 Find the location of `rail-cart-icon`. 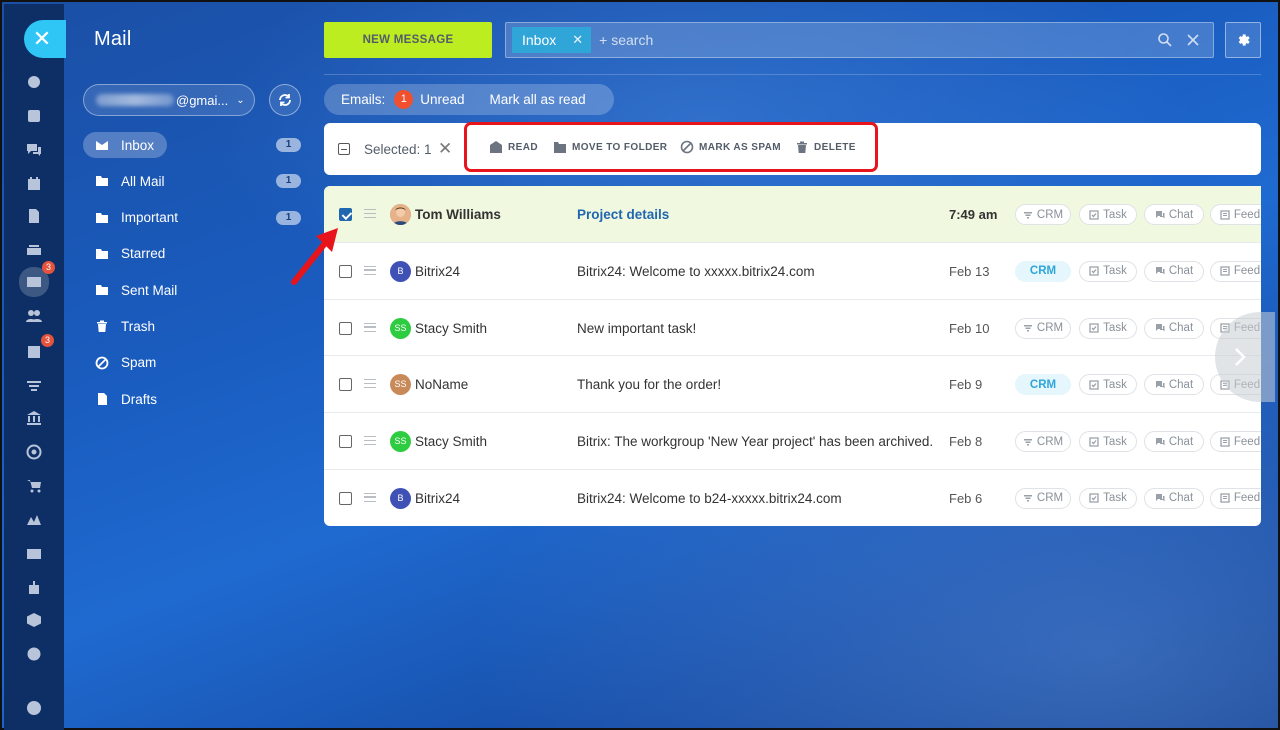

rail-cart-icon is located at coordinates (34, 486).